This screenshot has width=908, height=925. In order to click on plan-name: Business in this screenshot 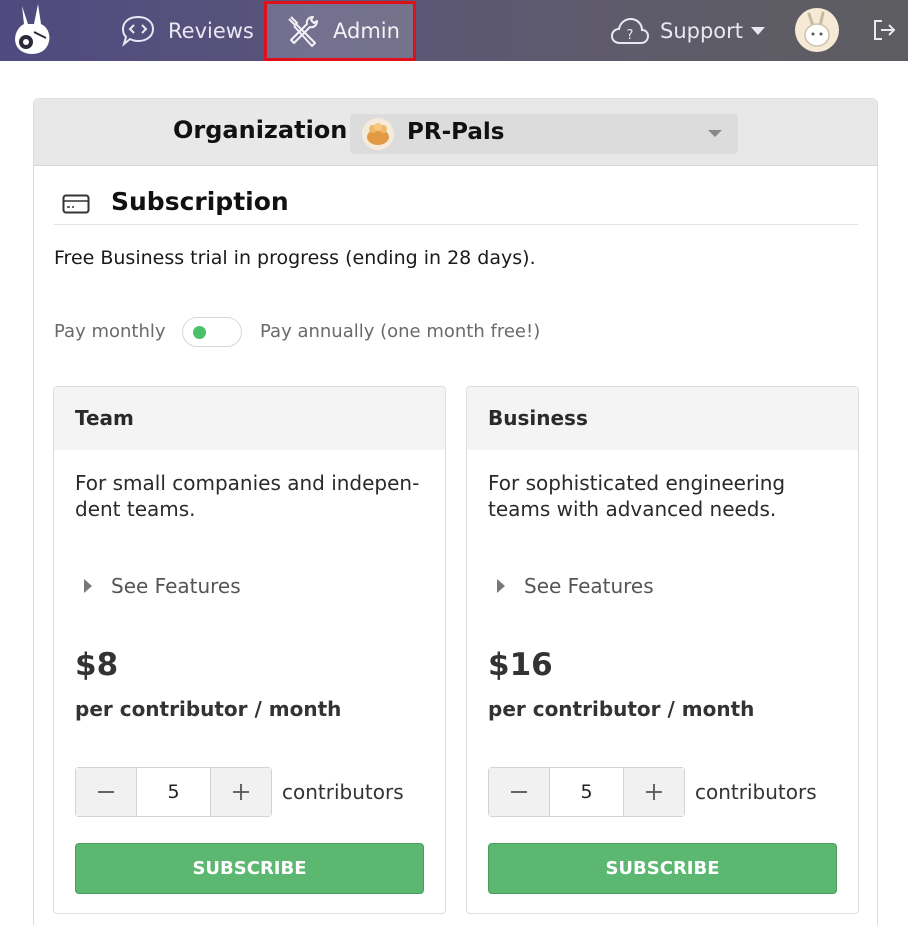, I will do `click(538, 418)`.